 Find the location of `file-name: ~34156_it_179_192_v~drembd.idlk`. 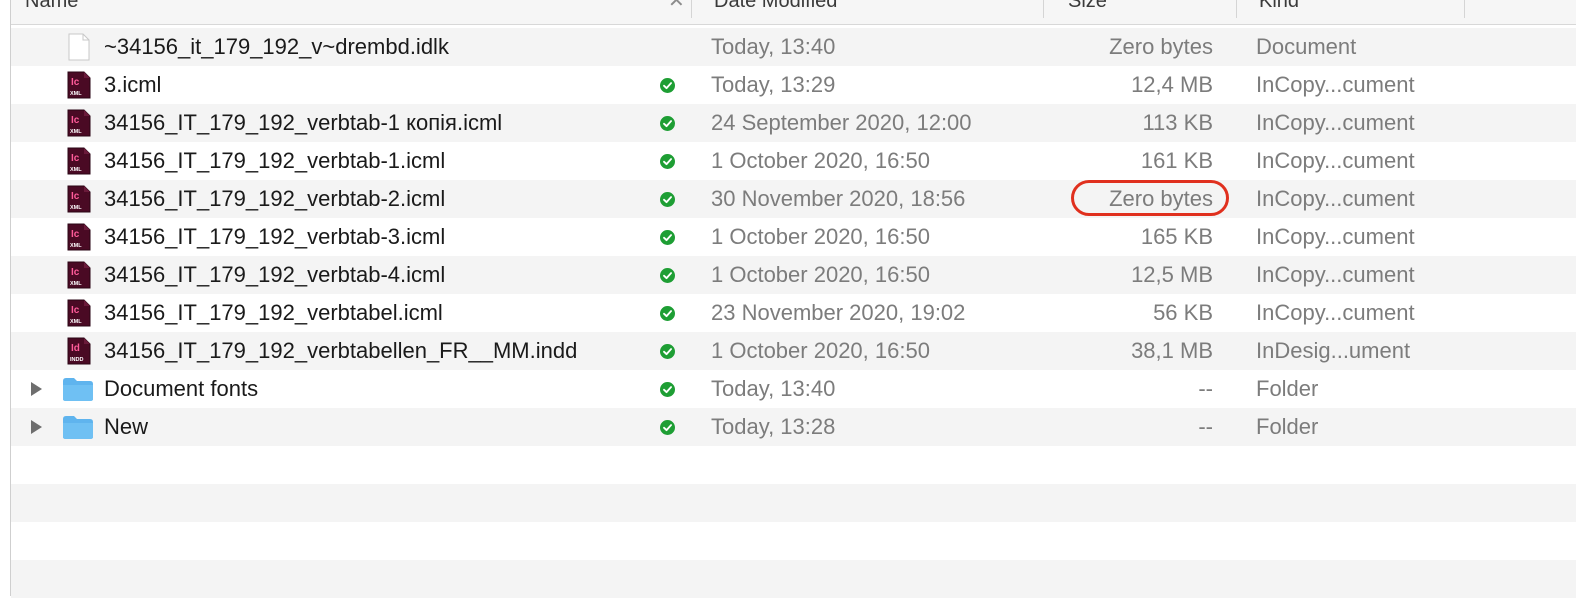

file-name: ~34156_it_179_192_v~drembd.idlk is located at coordinates (276, 47).